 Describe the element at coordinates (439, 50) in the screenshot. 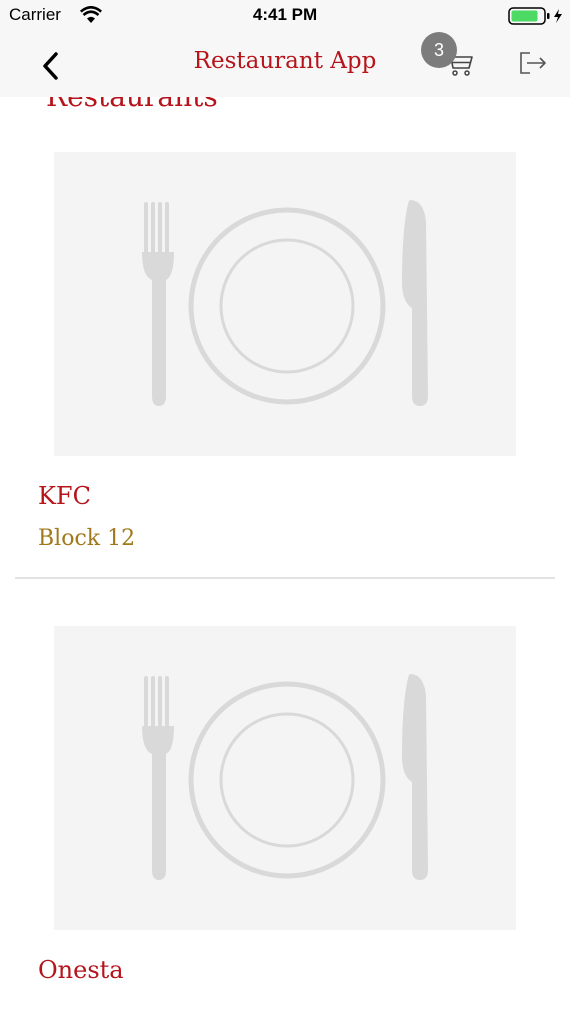

I see `cart-count-badge: 3` at that location.